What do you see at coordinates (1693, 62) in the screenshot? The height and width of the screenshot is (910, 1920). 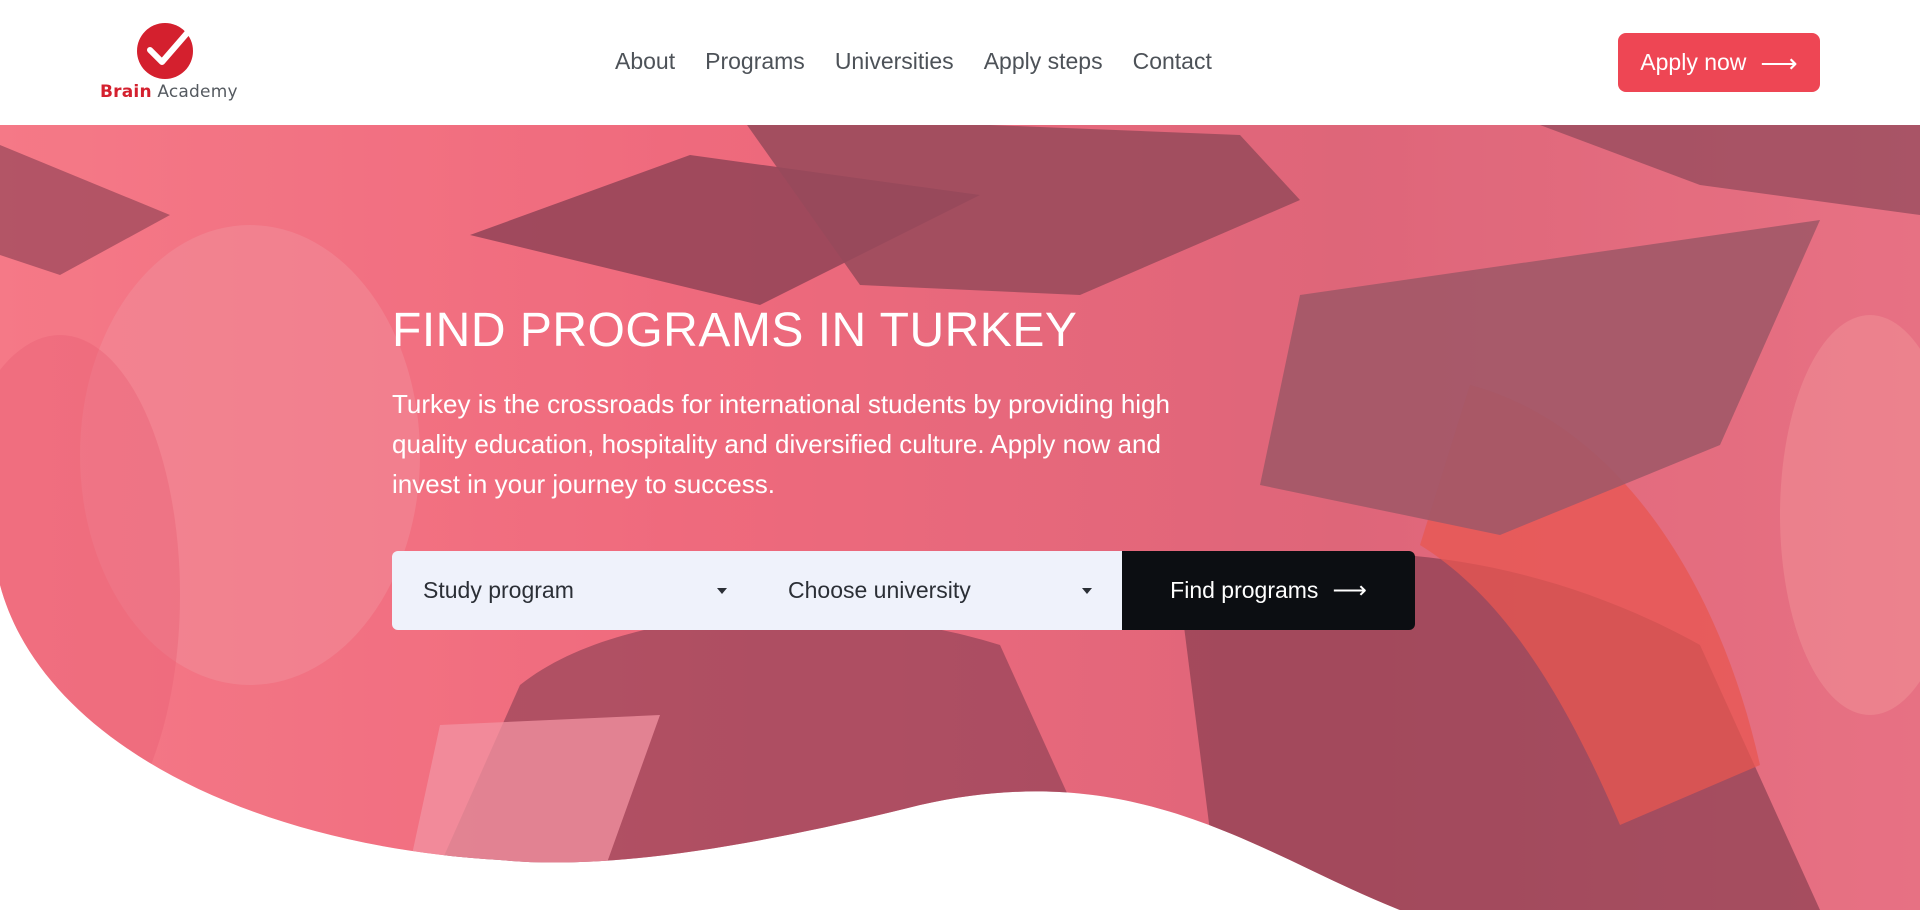 I see `apply-now-label: Apply now` at bounding box center [1693, 62].